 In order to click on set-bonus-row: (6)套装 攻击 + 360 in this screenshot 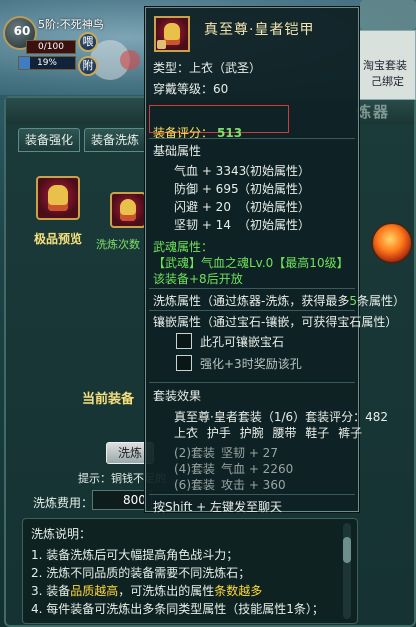, I will do `click(230, 484)`.